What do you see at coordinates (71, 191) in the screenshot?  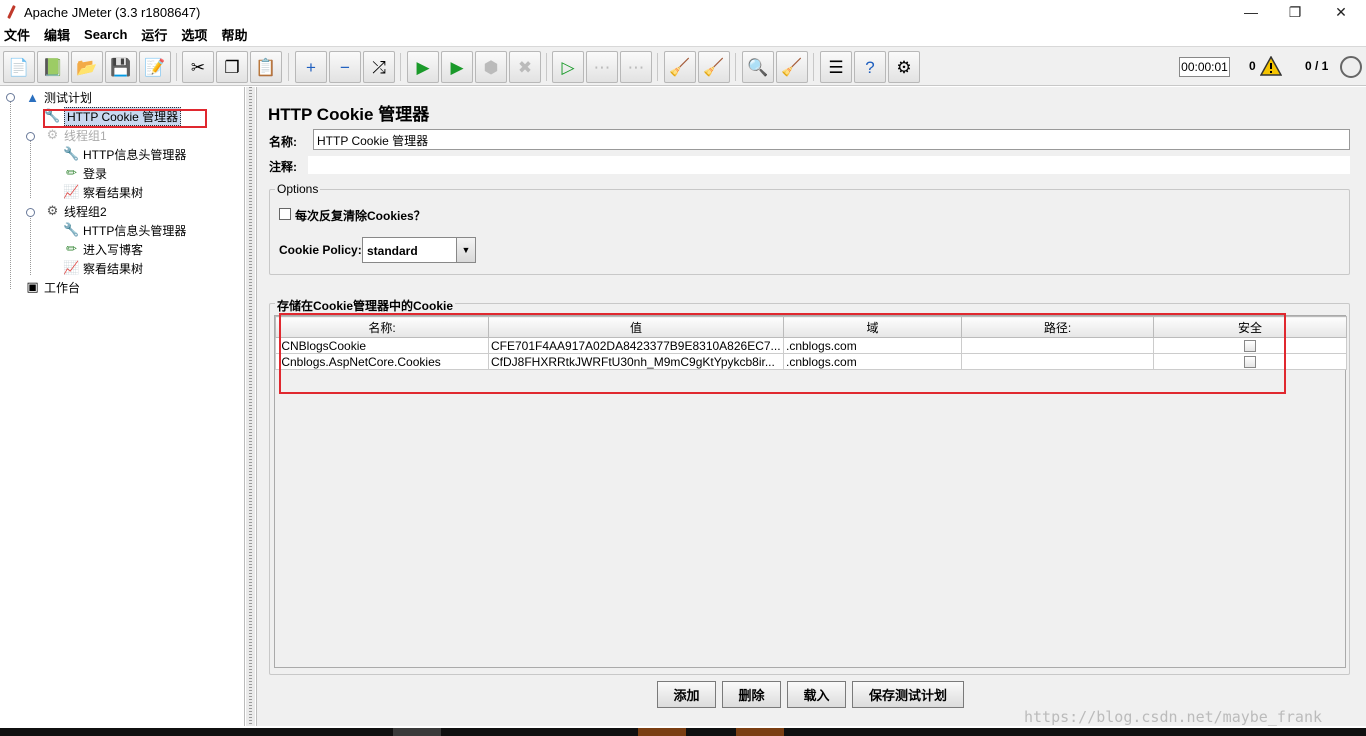 I see `chart-icon: 📈` at bounding box center [71, 191].